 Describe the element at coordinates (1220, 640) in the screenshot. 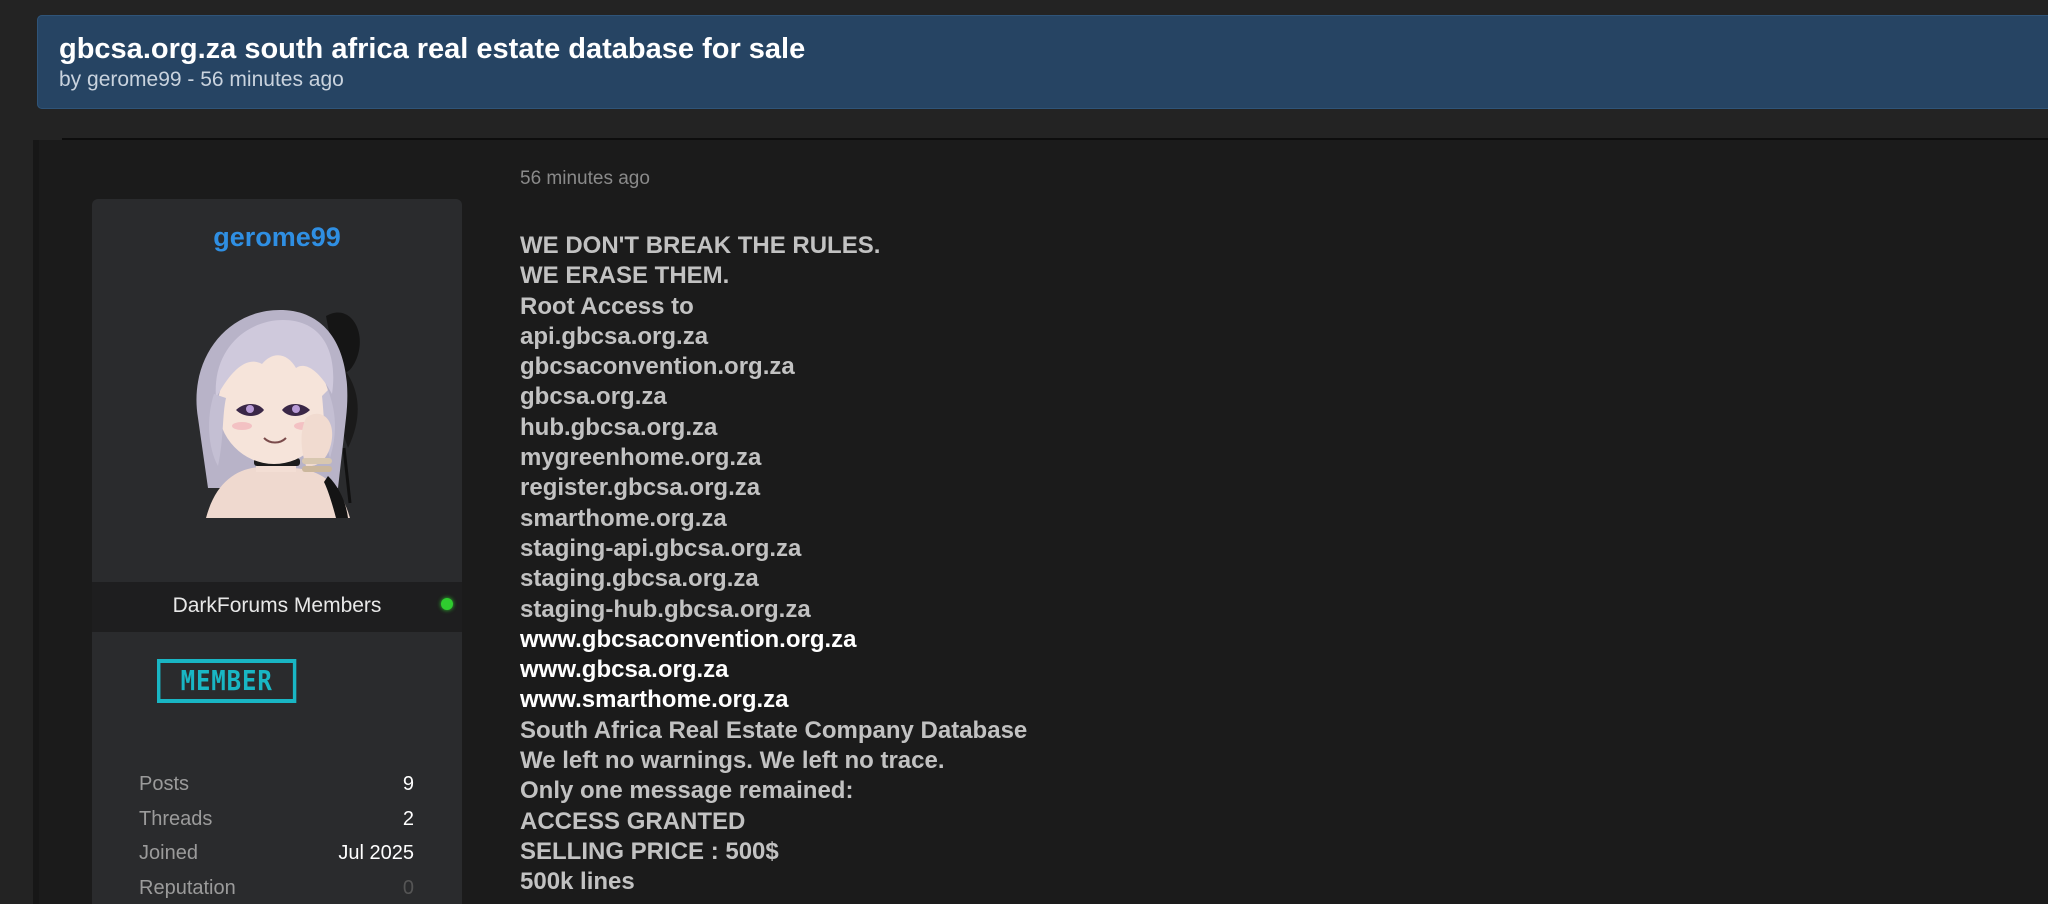

I see `post-line: www.gbcsaconvention.org.za` at that location.